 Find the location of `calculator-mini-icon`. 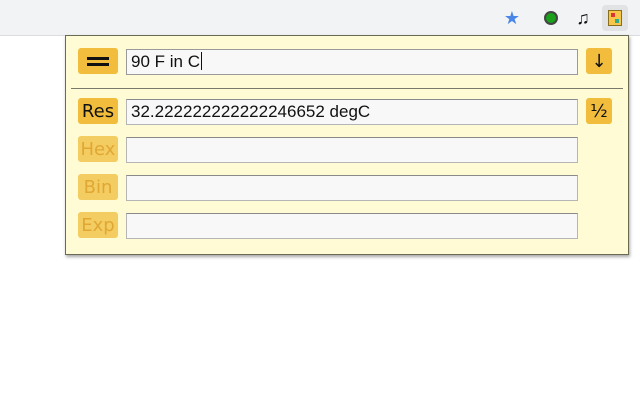

calculator-mini-icon is located at coordinates (615, 18).